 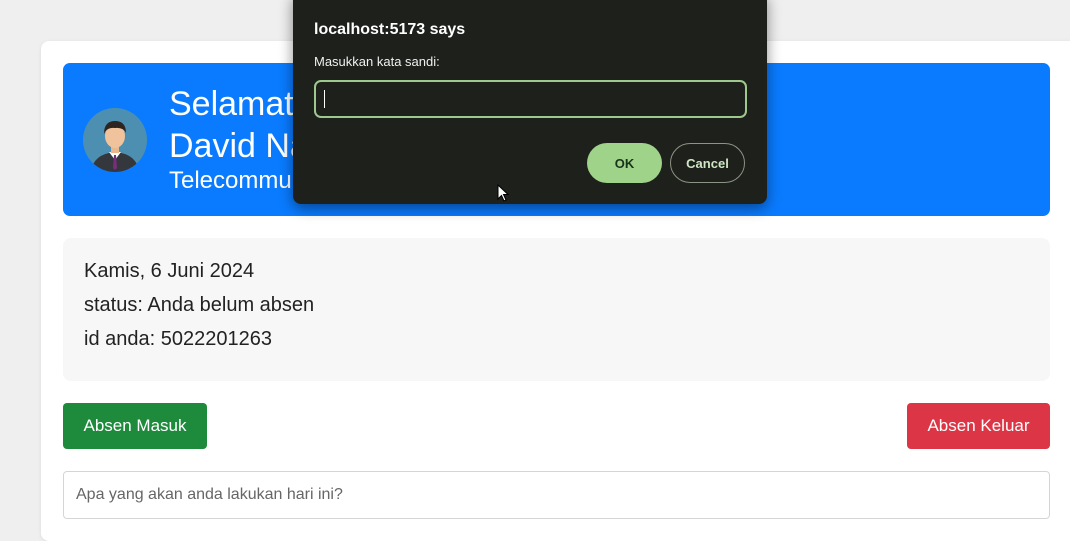 What do you see at coordinates (377, 61) in the screenshot?
I see `dialog-message: Masukkan kata sandi:` at bounding box center [377, 61].